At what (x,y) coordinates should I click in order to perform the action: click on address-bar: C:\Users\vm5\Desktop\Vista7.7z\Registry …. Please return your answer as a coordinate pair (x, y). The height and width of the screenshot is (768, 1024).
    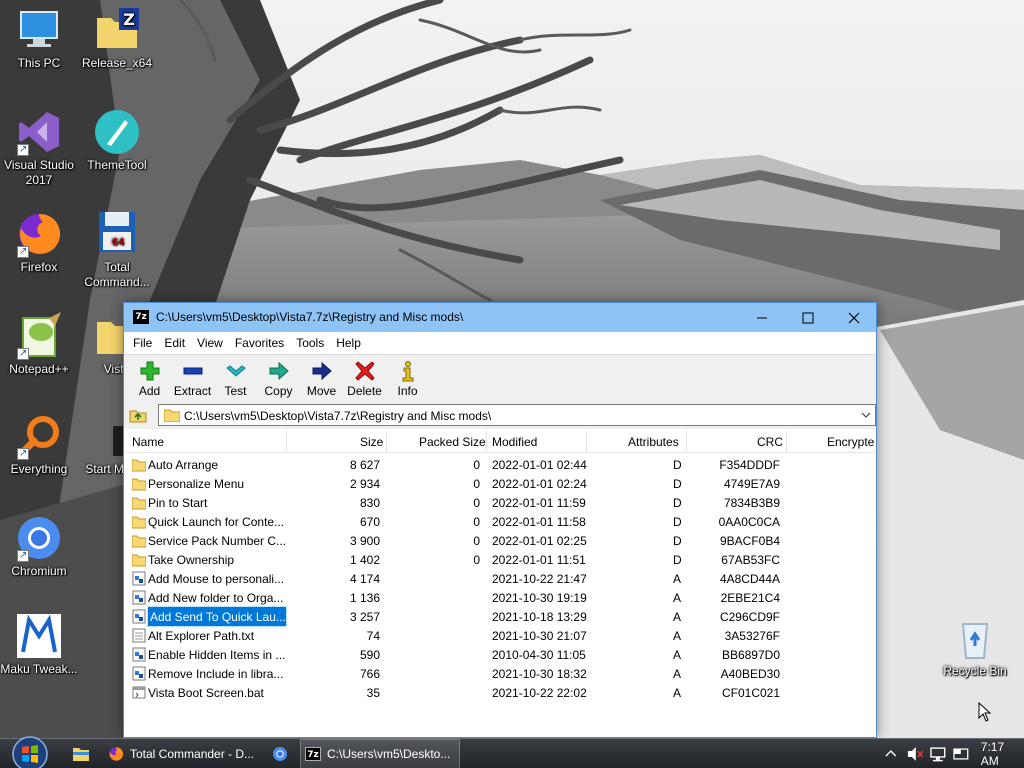
    Looking at the image, I should click on (517, 415).